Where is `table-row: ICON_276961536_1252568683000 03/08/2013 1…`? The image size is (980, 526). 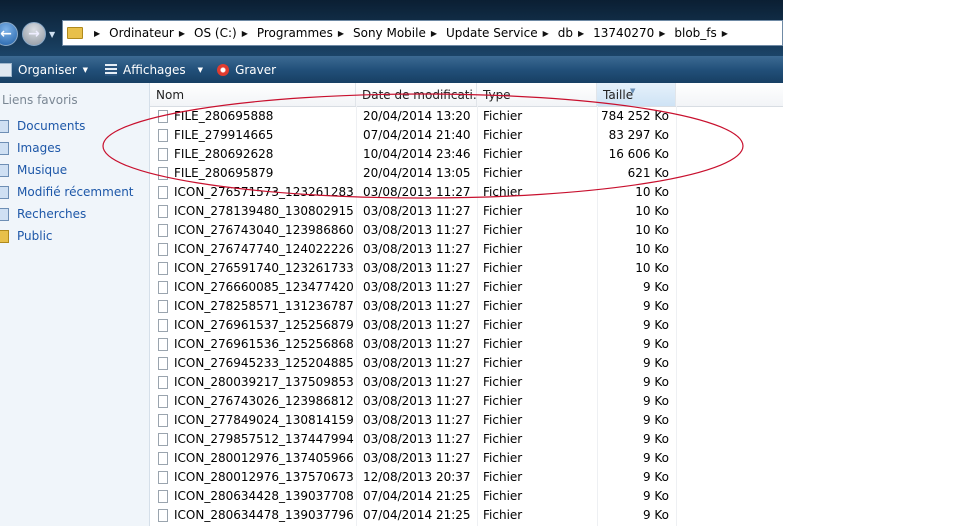 table-row: ICON_276961536_1252568683000 03/08/2013 1… is located at coordinates (466, 344).